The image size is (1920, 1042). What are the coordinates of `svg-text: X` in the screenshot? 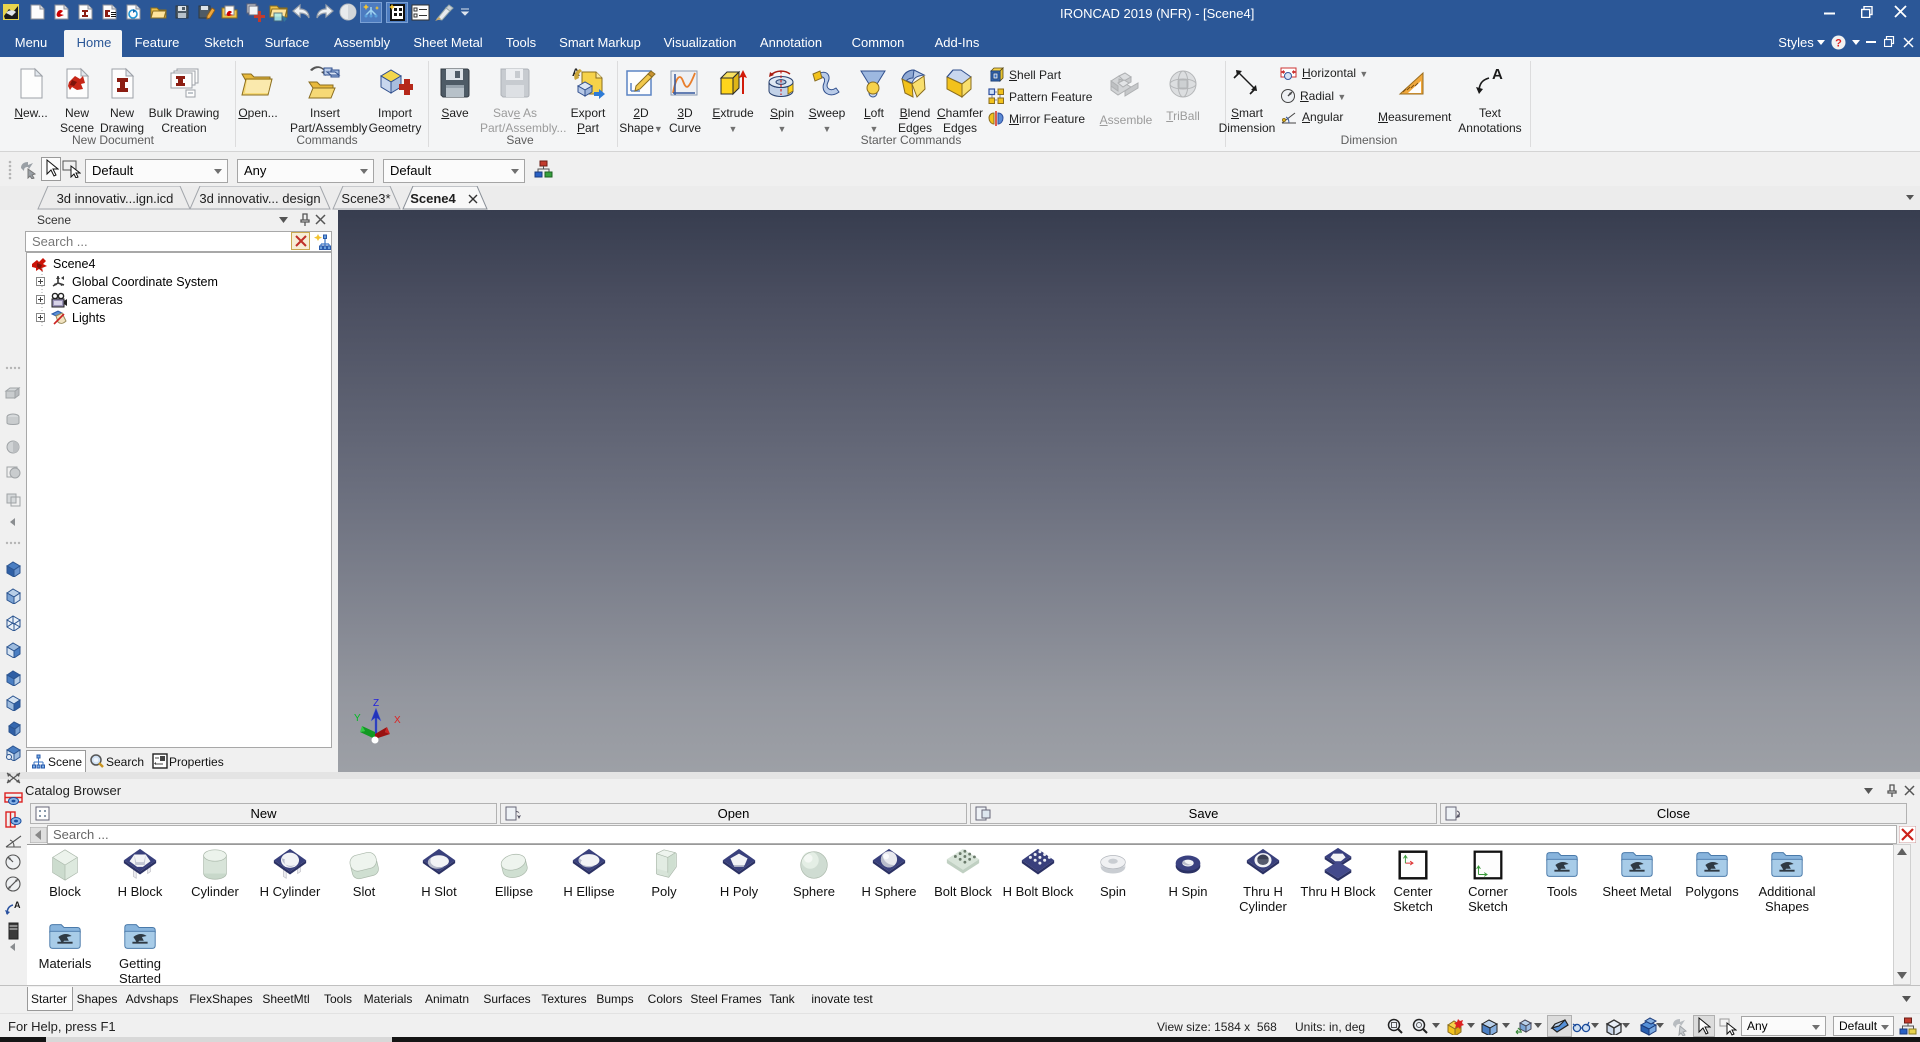 It's located at (397, 720).